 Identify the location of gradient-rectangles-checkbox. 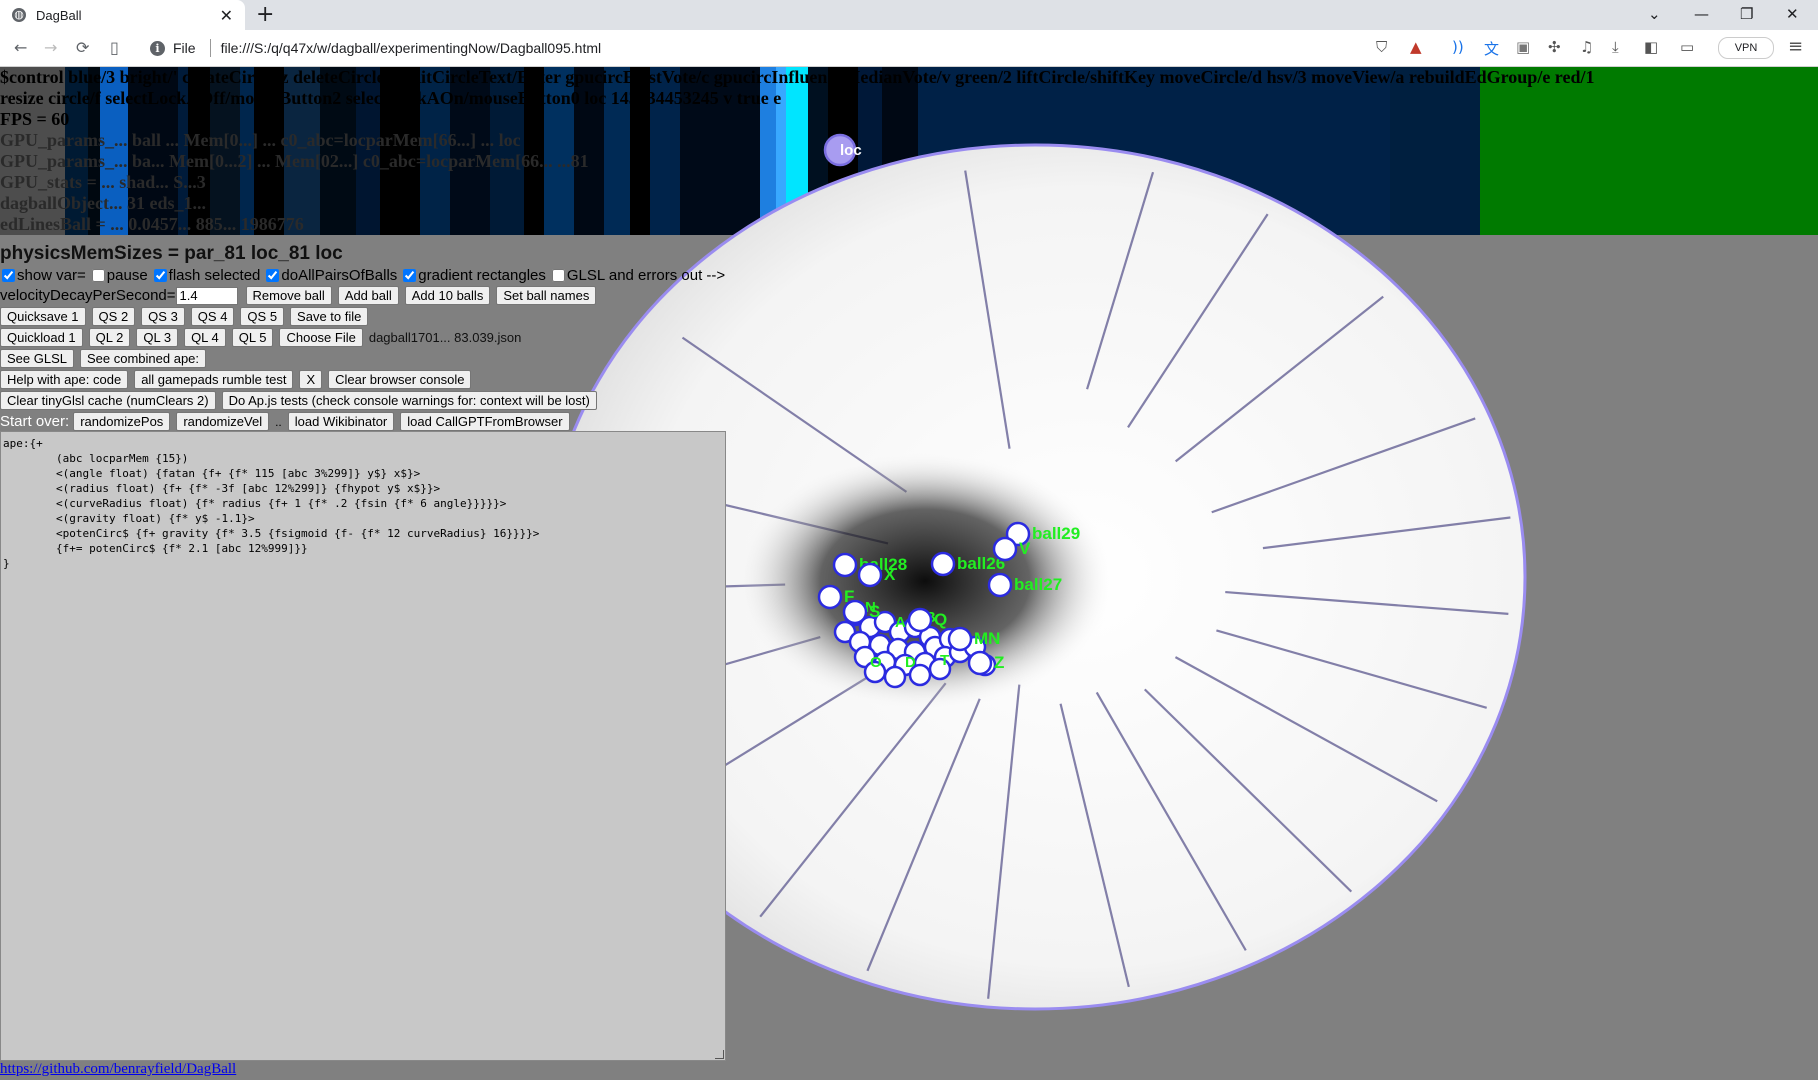
(410, 275).